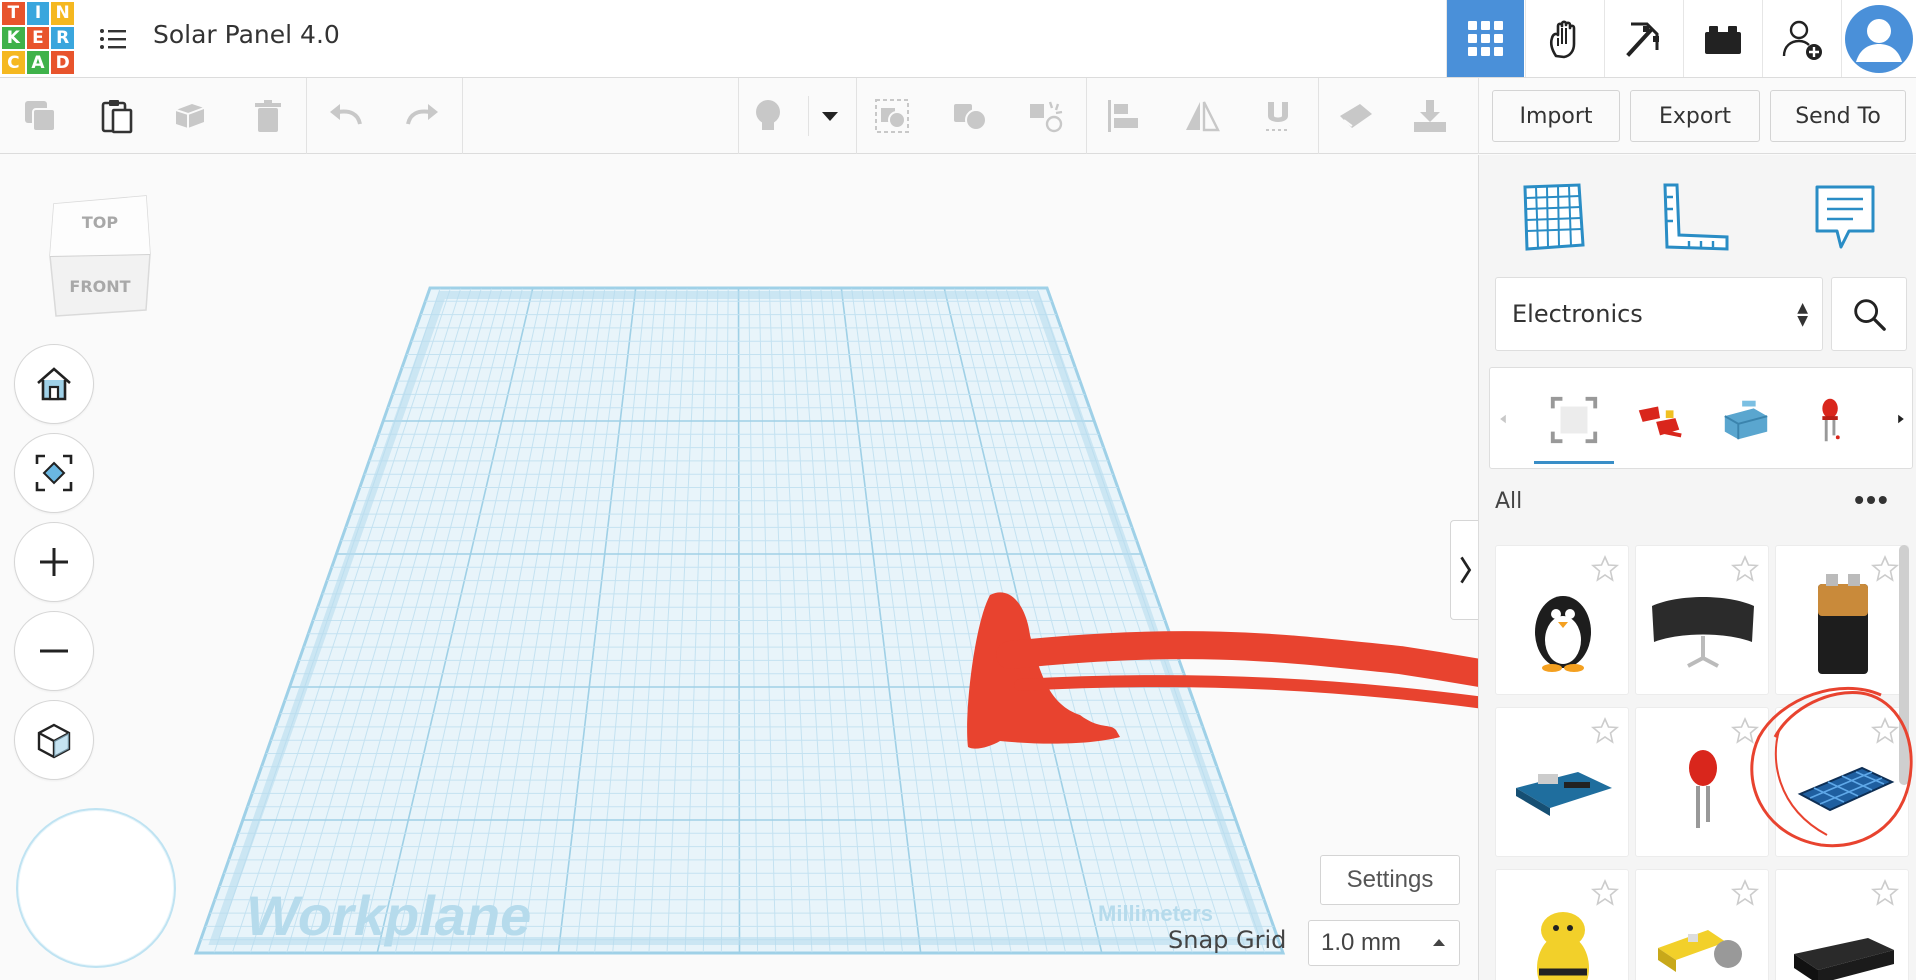 The height and width of the screenshot is (980, 1916). I want to click on chevron-right-icon, so click(1465, 570).